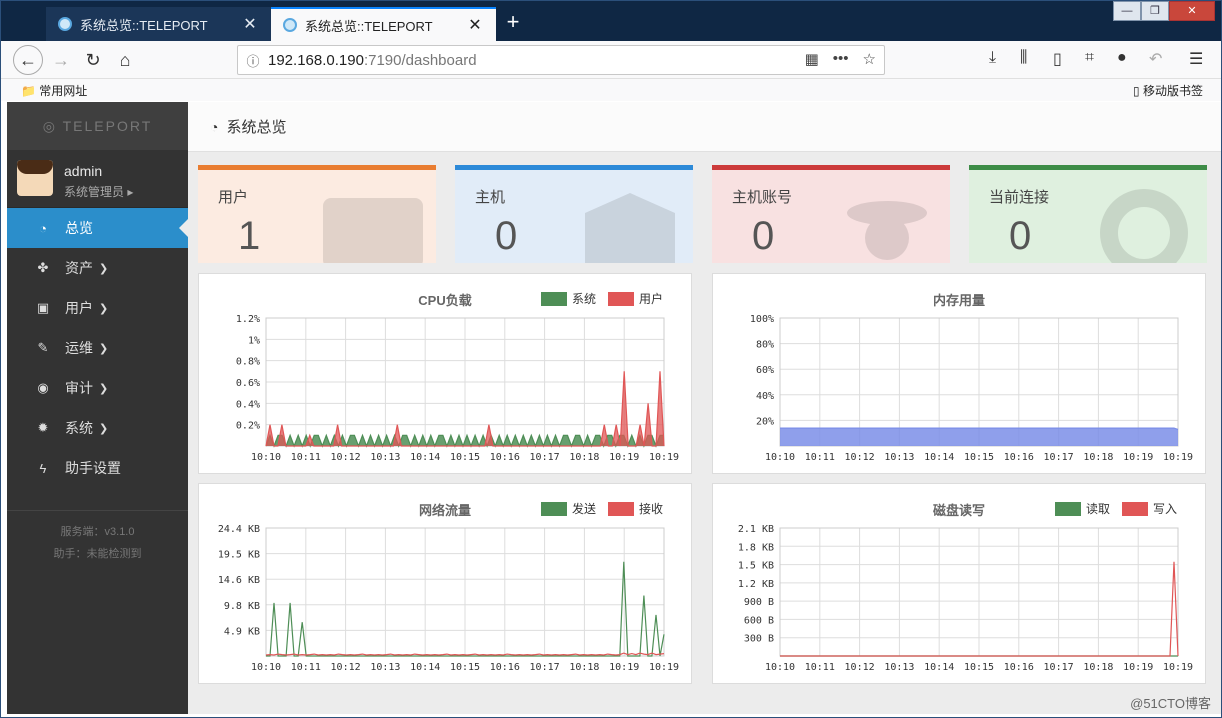  Describe the element at coordinates (1192, 11) in the screenshot. I see `close-window-button: ✕` at that location.